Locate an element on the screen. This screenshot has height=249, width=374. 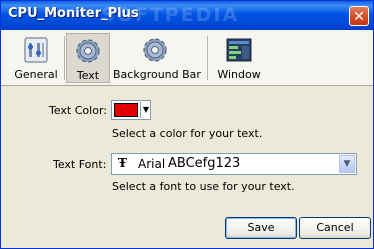
settings-panel-icon is located at coordinates (36, 50).